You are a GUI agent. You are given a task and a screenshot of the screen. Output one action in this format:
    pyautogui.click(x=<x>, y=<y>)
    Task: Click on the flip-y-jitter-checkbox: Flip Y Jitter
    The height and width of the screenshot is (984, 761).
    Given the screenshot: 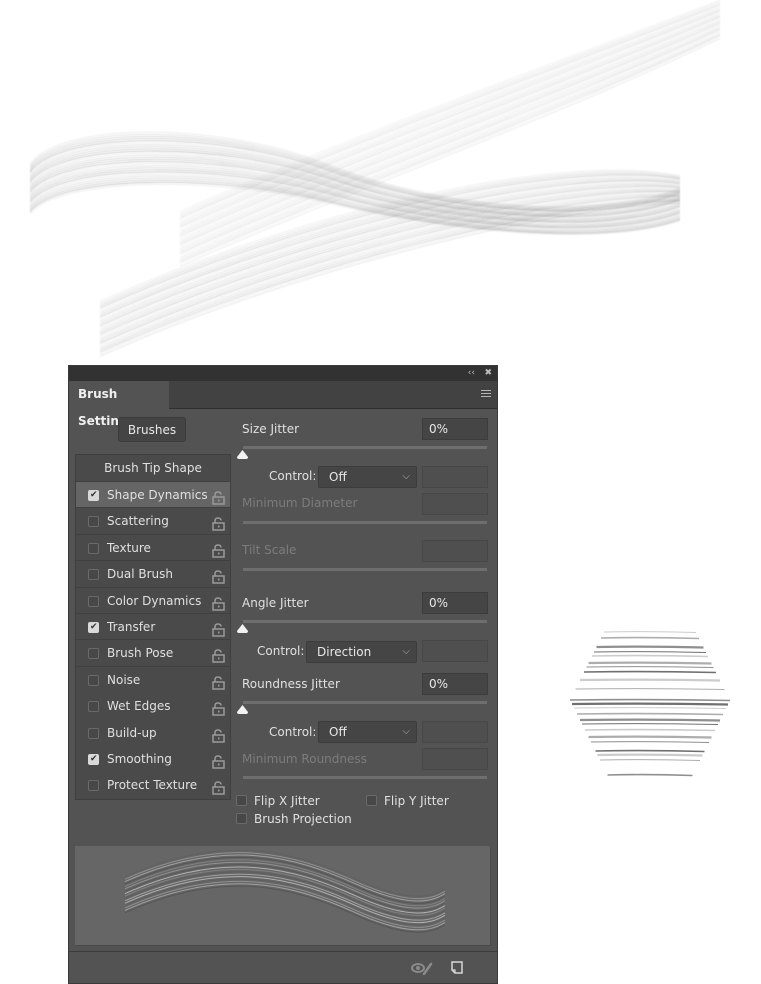 What is the action you would take?
    pyautogui.click(x=407, y=801)
    